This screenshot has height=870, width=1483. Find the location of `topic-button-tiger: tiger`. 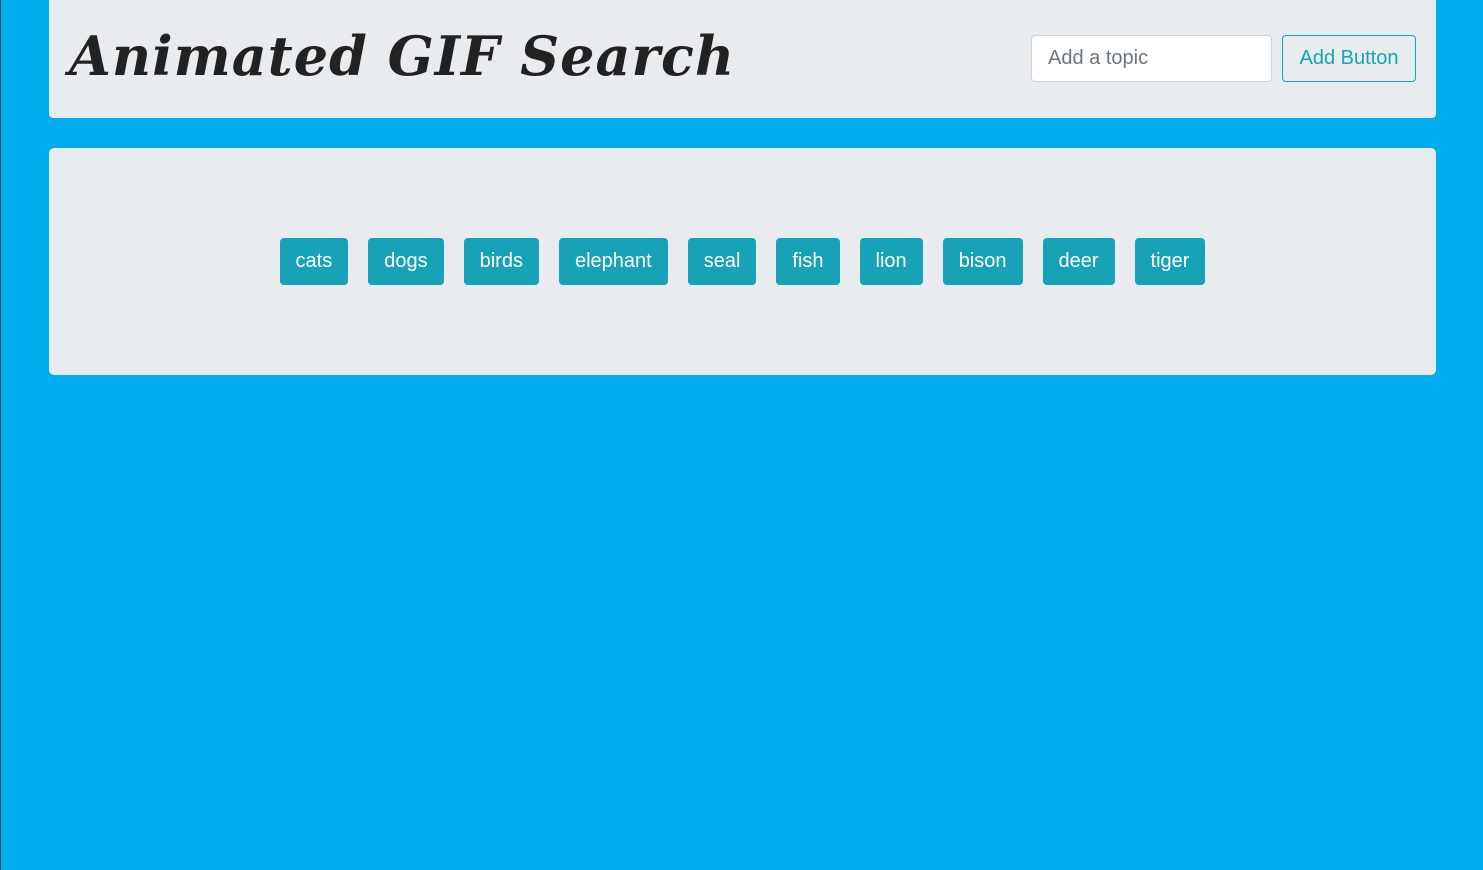

topic-button-tiger: tiger is located at coordinates (1170, 261).